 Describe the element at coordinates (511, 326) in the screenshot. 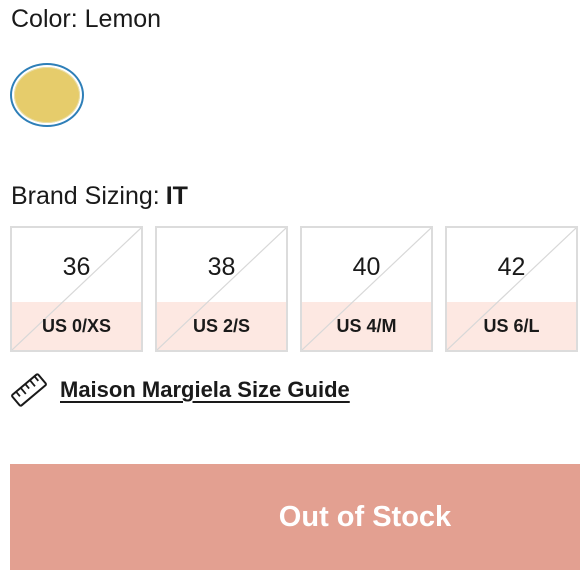

I see `size-us-label: US 6/L` at that location.